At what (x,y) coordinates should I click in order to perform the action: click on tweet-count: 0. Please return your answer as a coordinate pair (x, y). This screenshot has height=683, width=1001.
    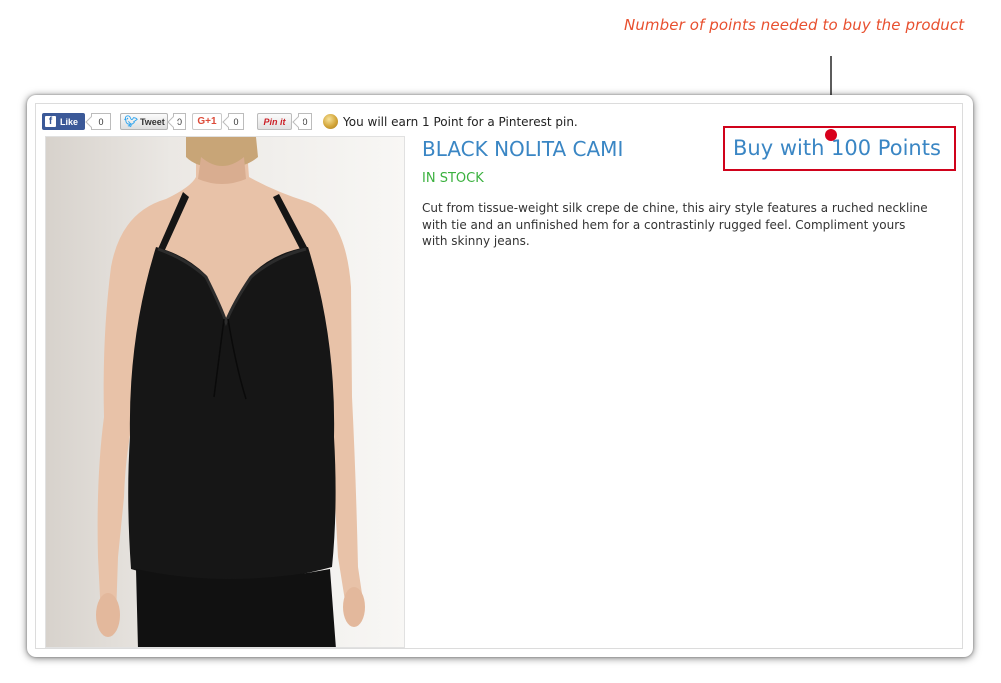
    Looking at the image, I should click on (179, 121).